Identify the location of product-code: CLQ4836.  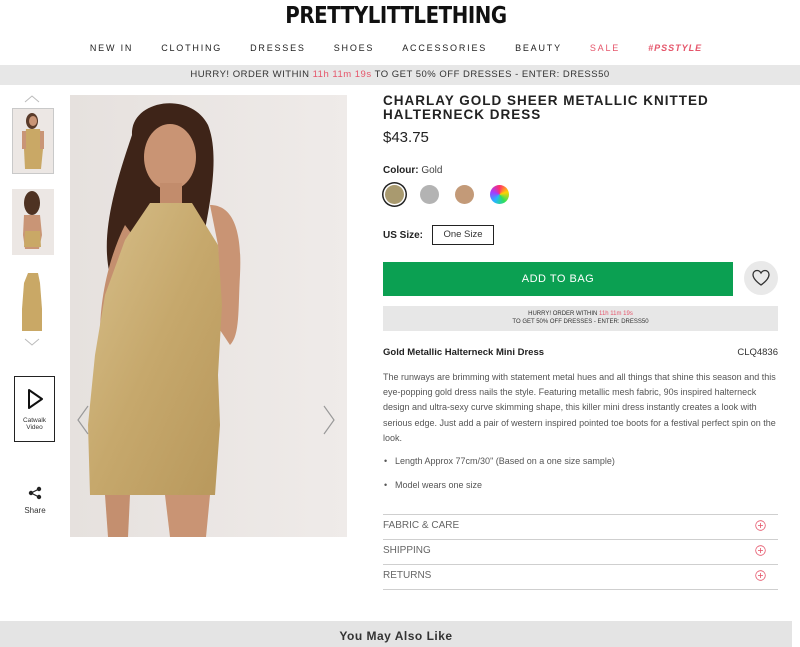
(757, 352).